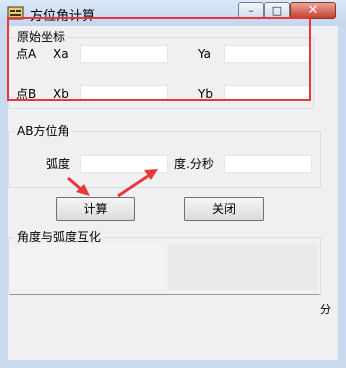  What do you see at coordinates (268, 164) in the screenshot?
I see `dms-output` at bounding box center [268, 164].